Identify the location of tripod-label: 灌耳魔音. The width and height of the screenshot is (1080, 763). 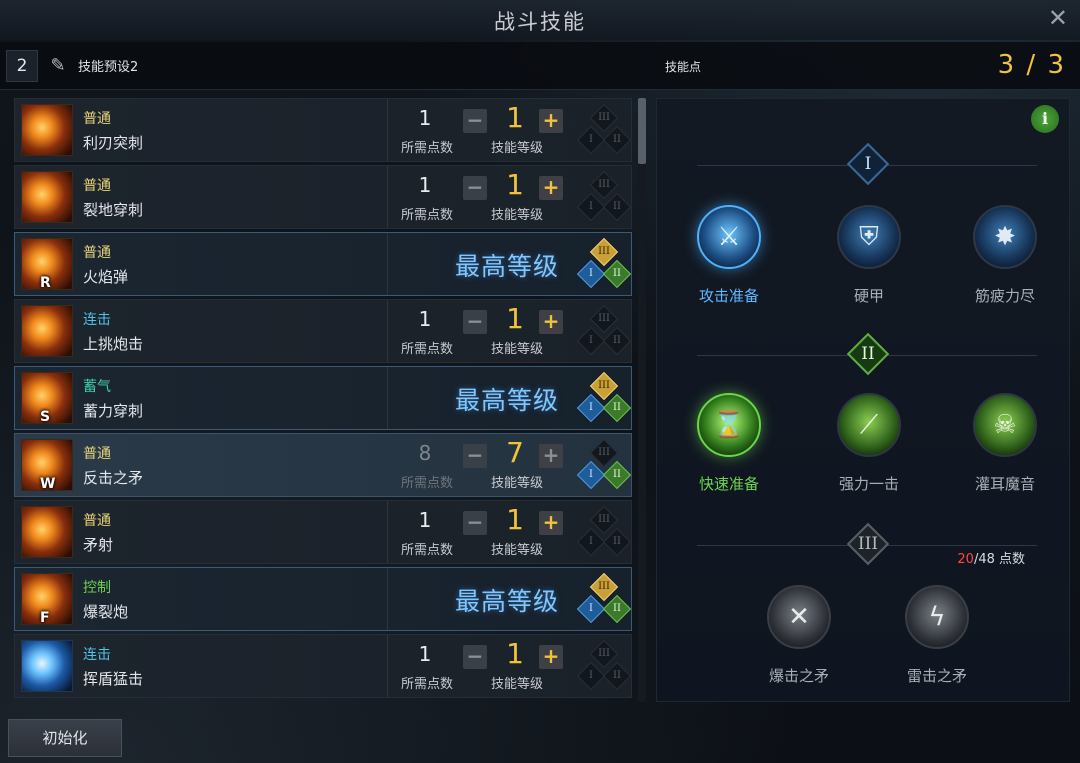
(1004, 484).